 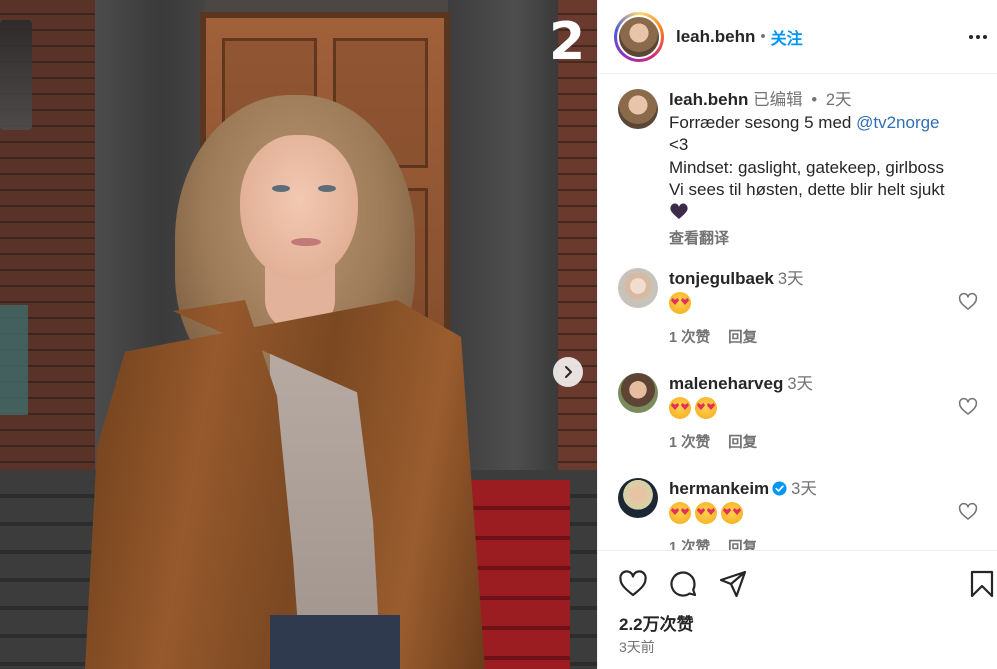 I want to click on more-horizontal-icon, so click(x=971, y=37).